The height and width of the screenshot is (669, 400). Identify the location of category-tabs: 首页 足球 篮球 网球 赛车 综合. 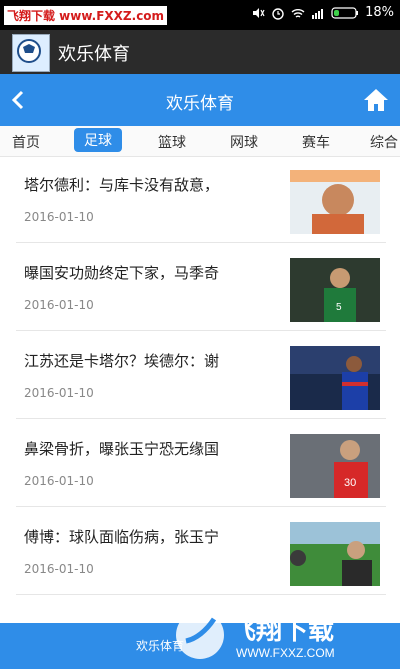
(200, 141).